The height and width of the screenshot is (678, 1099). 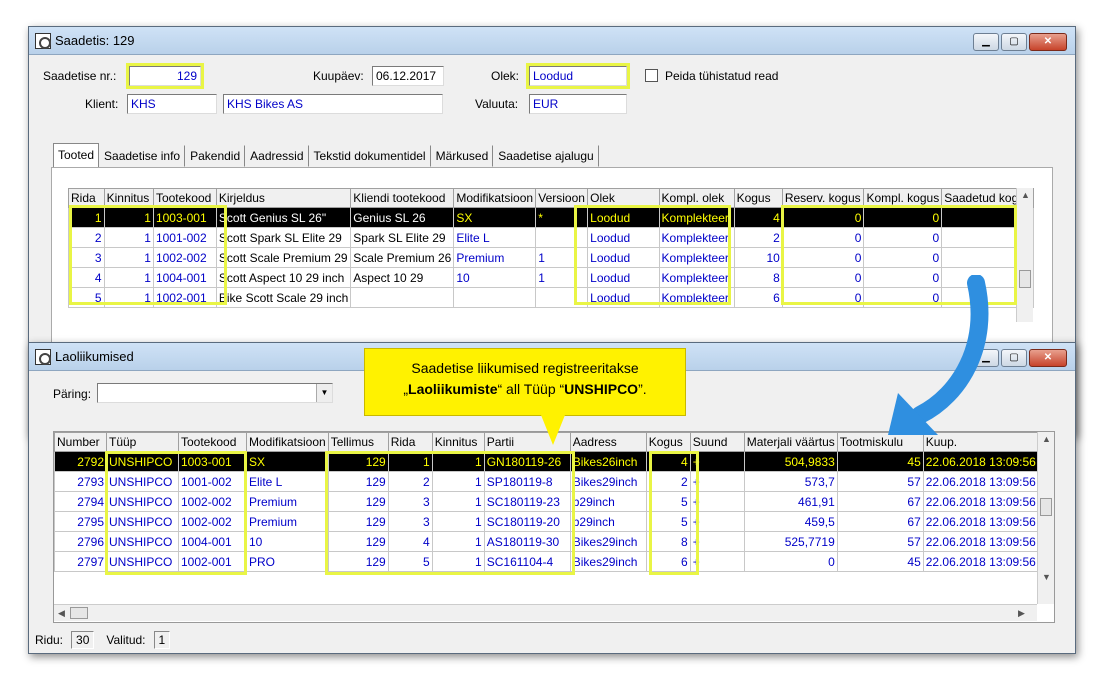 What do you see at coordinates (80, 501) in the screenshot?
I see `table-cell: 2794` at bounding box center [80, 501].